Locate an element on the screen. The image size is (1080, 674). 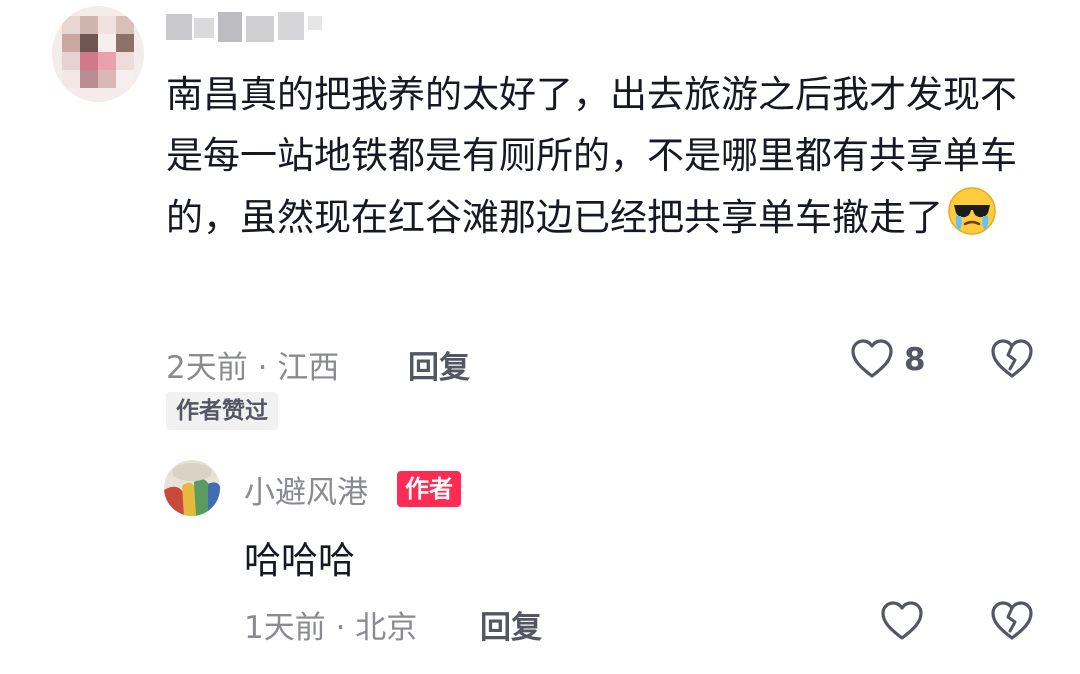
commenter-avatar is located at coordinates (98, 54).